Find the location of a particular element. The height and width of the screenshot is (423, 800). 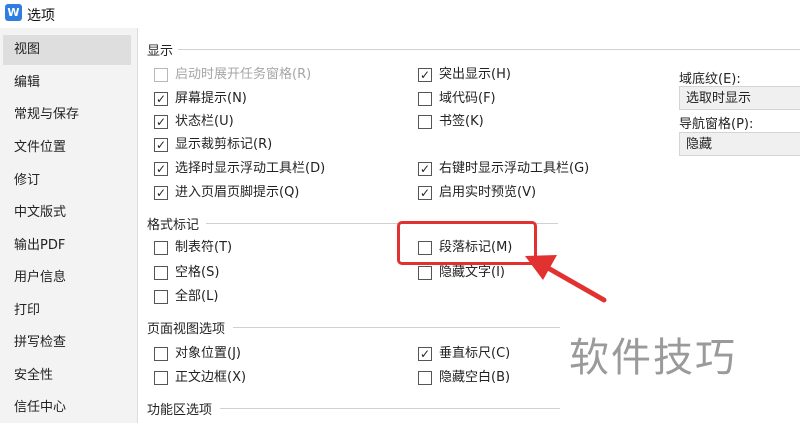

annotation-arrow-icon is located at coordinates (566, 279).